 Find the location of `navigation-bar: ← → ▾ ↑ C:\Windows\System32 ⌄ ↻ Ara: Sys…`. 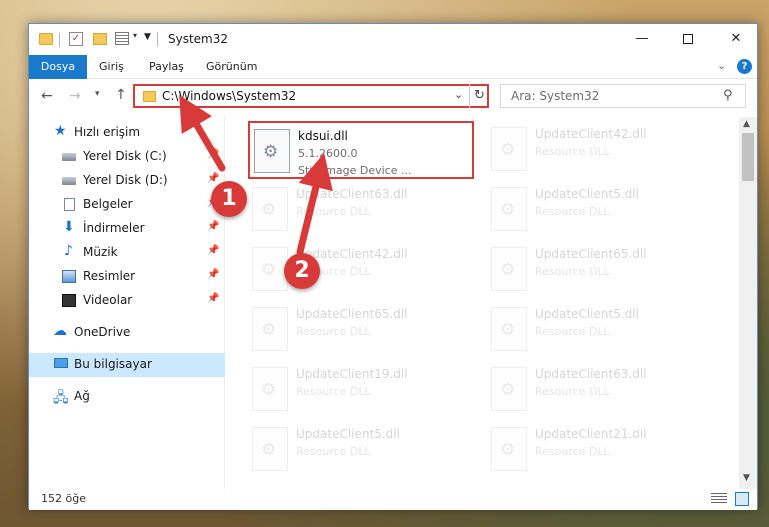

navigation-bar: ← → ▾ ↑ C:\Windows\System32 ⌄ ↻ Ara: Sys… is located at coordinates (393, 96).